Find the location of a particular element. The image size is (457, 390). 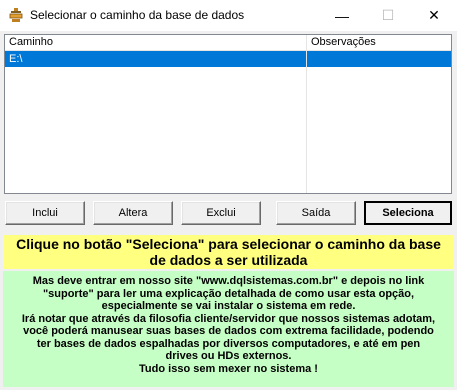

seleciona-button: Seleciona is located at coordinates (408, 213).